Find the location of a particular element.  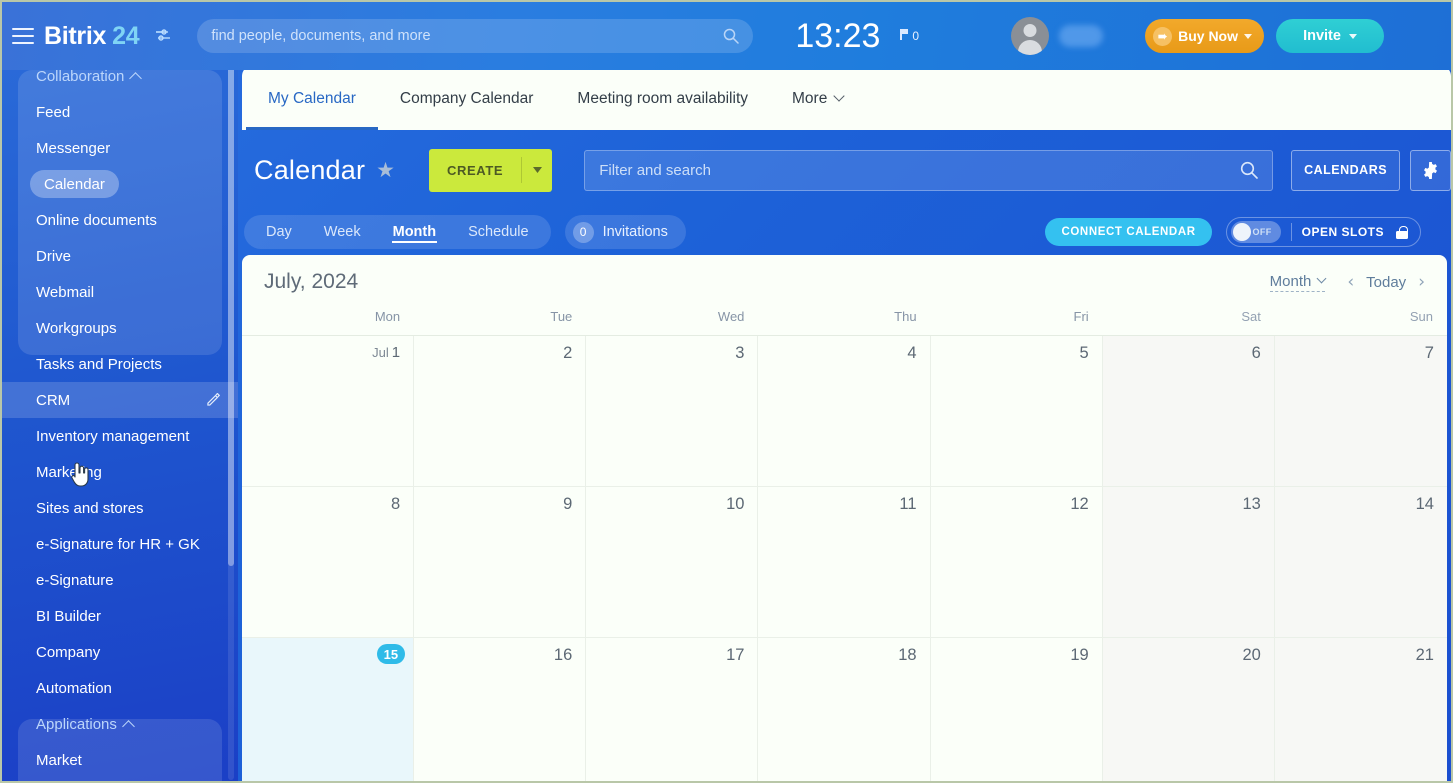

calendar-day-cell: 10 is located at coordinates (672, 562).